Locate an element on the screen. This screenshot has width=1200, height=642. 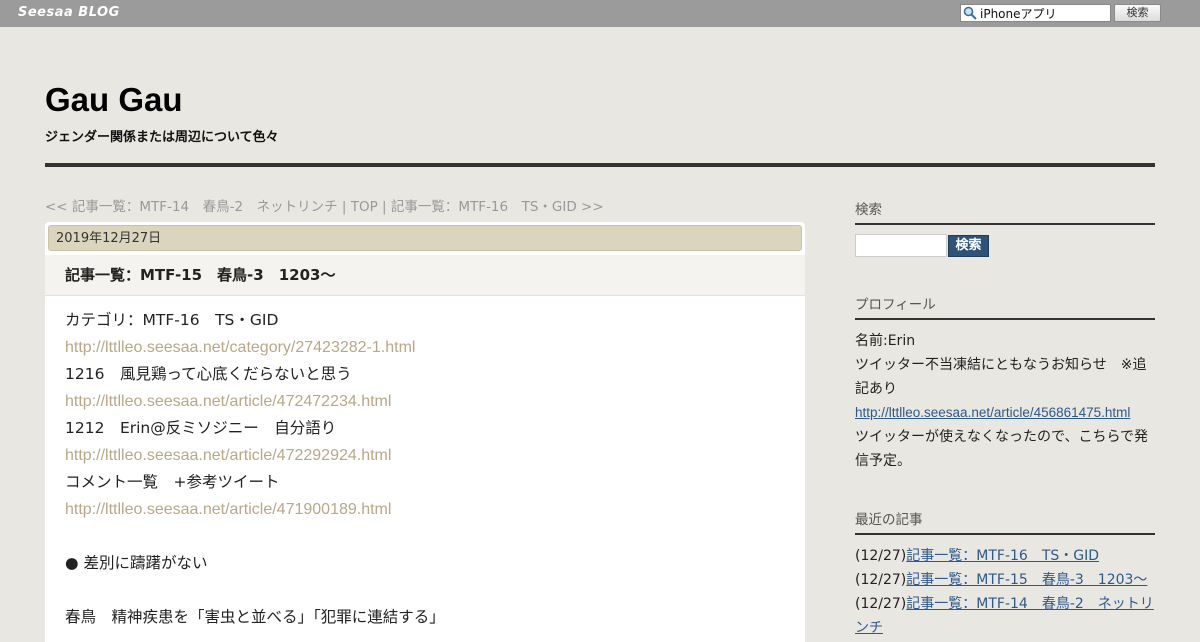
entry-text-line: コメント一覧 +参考ツイート is located at coordinates (172, 482).